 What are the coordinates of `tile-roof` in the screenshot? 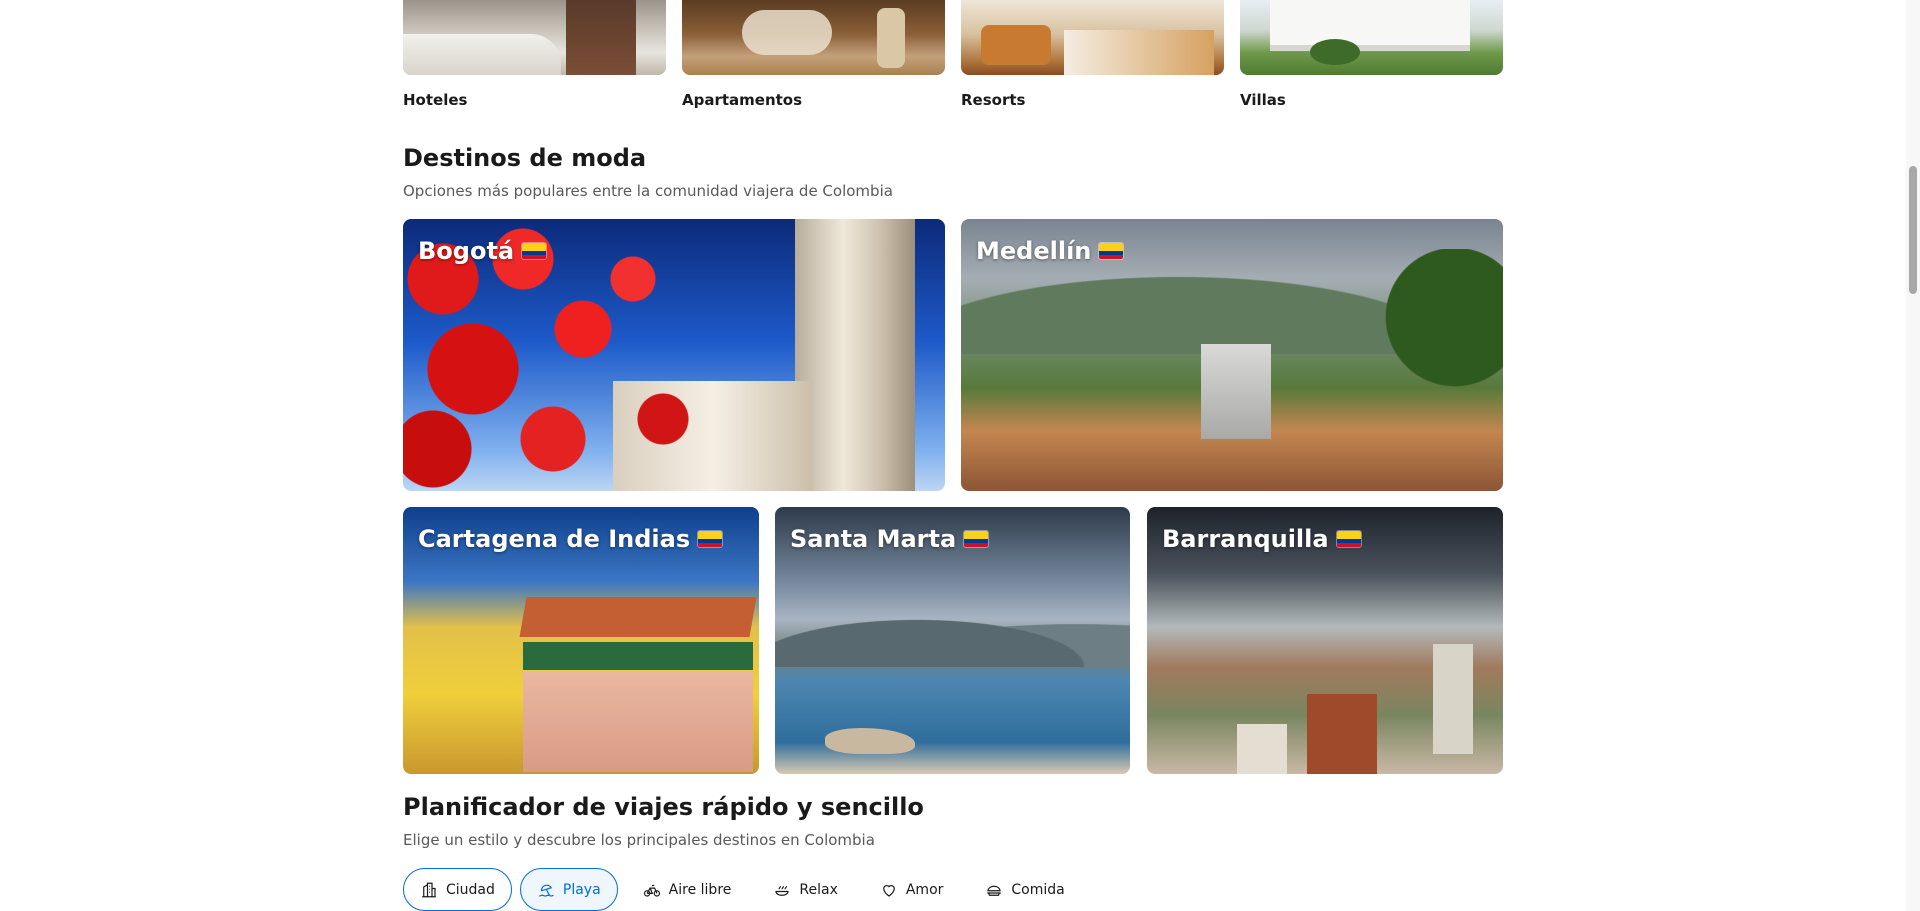 It's located at (638, 617).